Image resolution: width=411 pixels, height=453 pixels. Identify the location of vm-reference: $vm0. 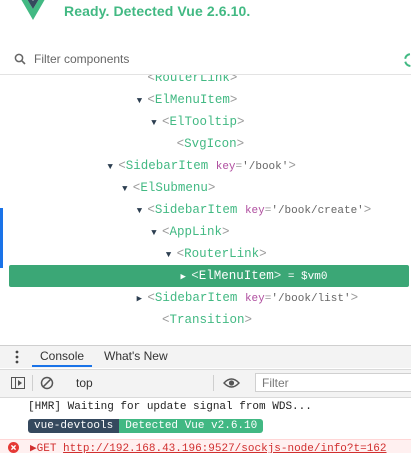
(314, 277).